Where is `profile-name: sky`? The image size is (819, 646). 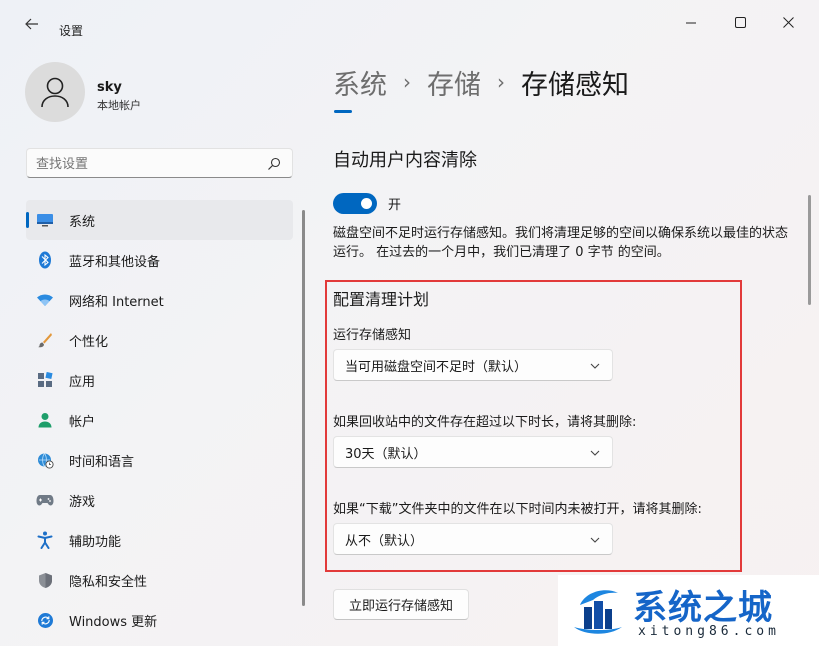
profile-name: sky is located at coordinates (109, 87).